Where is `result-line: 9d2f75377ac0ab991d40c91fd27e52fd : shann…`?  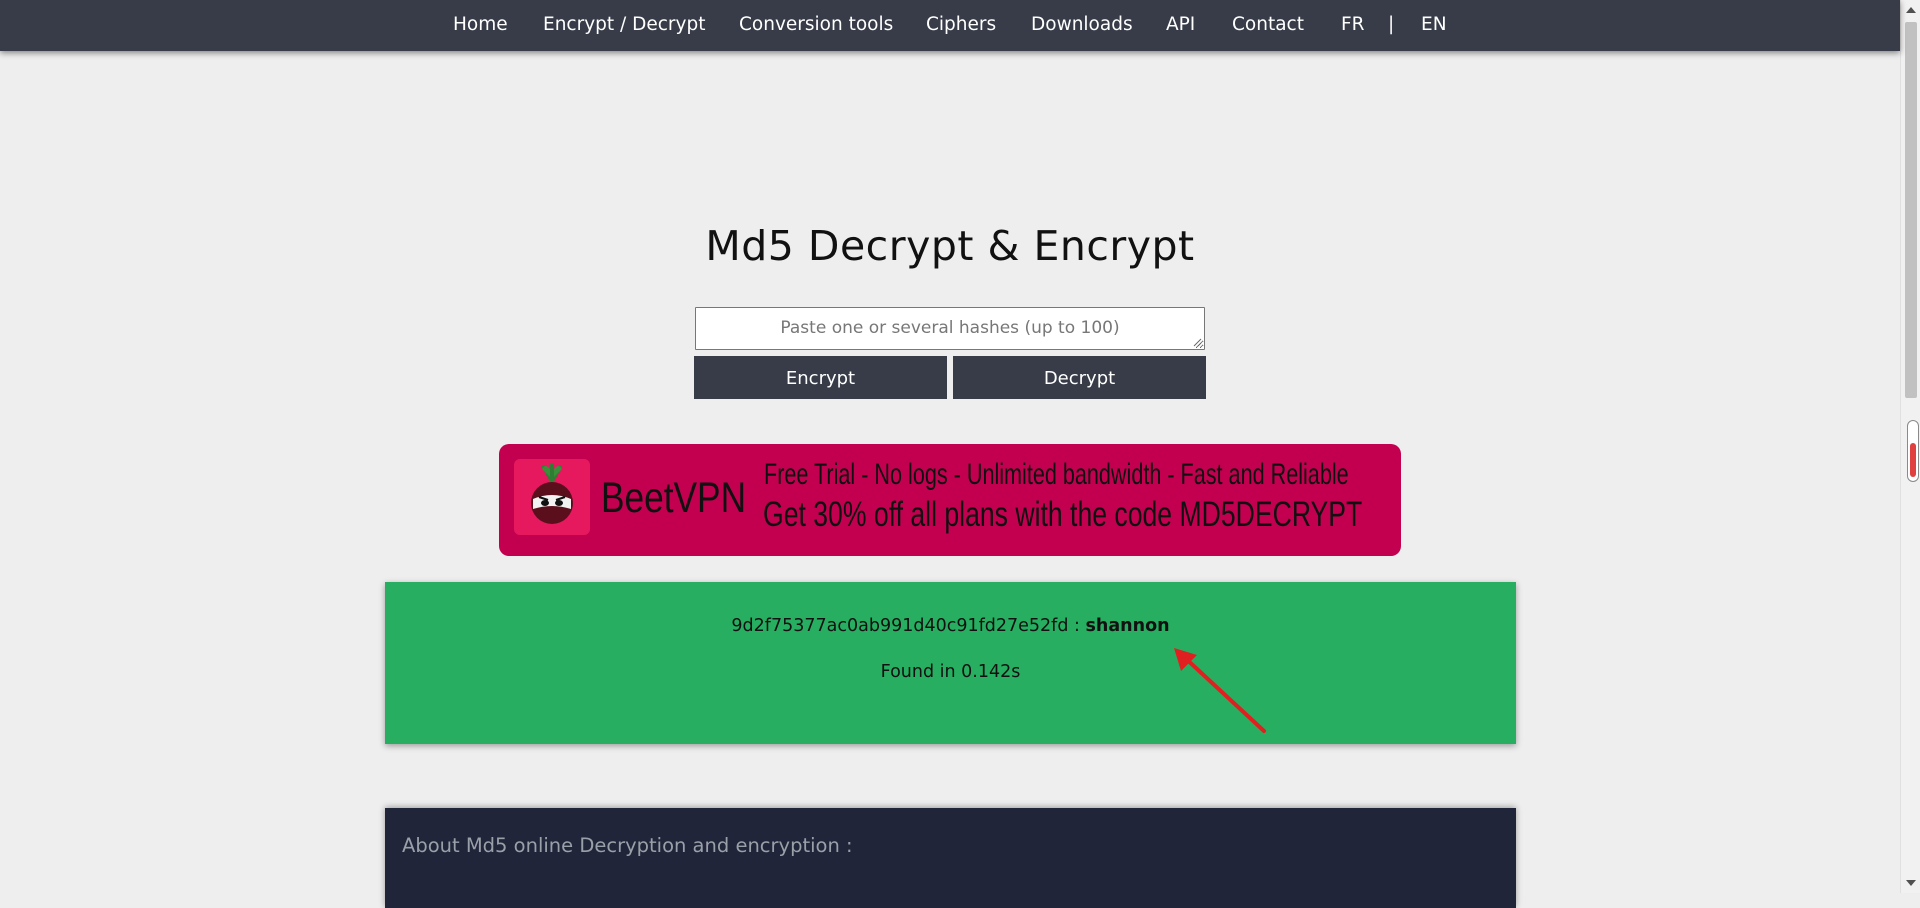
result-line: 9d2f75377ac0ab991d40c91fd27e52fd : shann… is located at coordinates (950, 626).